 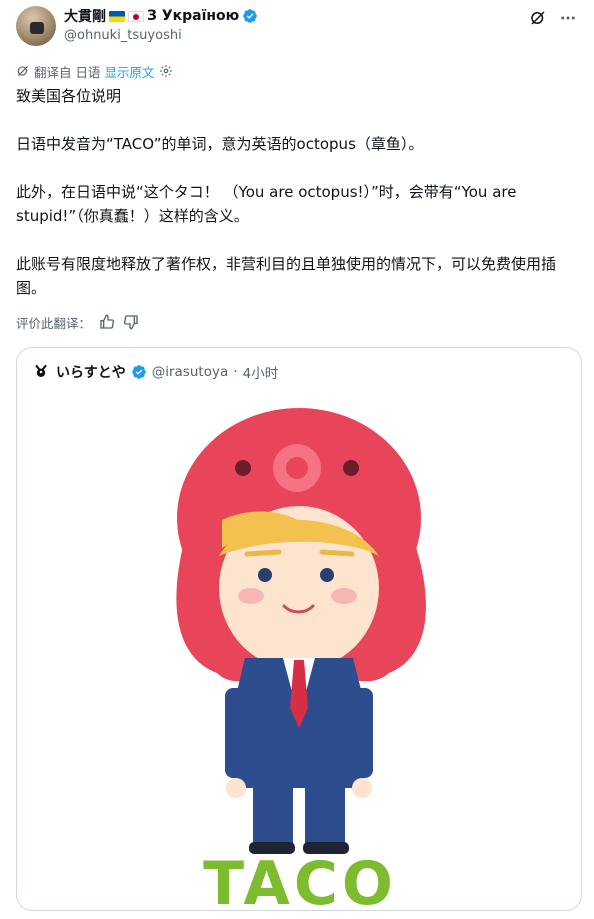 What do you see at coordinates (568, 18) in the screenshot?
I see `more-options-icon` at bounding box center [568, 18].